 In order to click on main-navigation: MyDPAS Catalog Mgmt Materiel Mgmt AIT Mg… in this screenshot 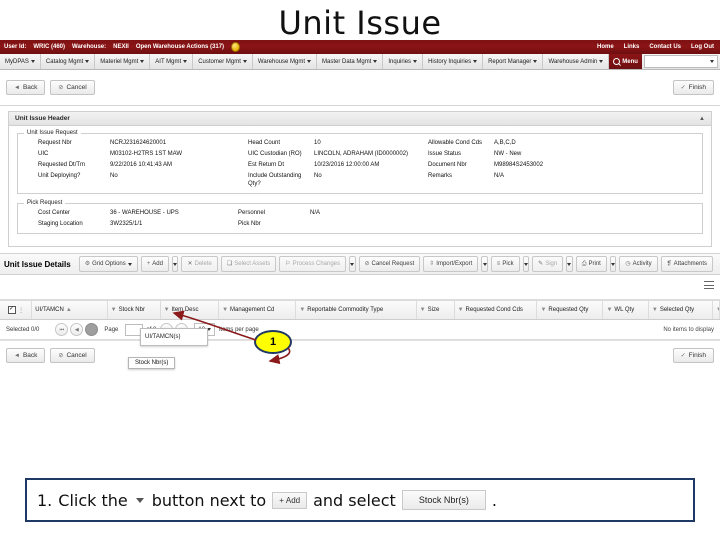, I will do `click(360, 62)`.